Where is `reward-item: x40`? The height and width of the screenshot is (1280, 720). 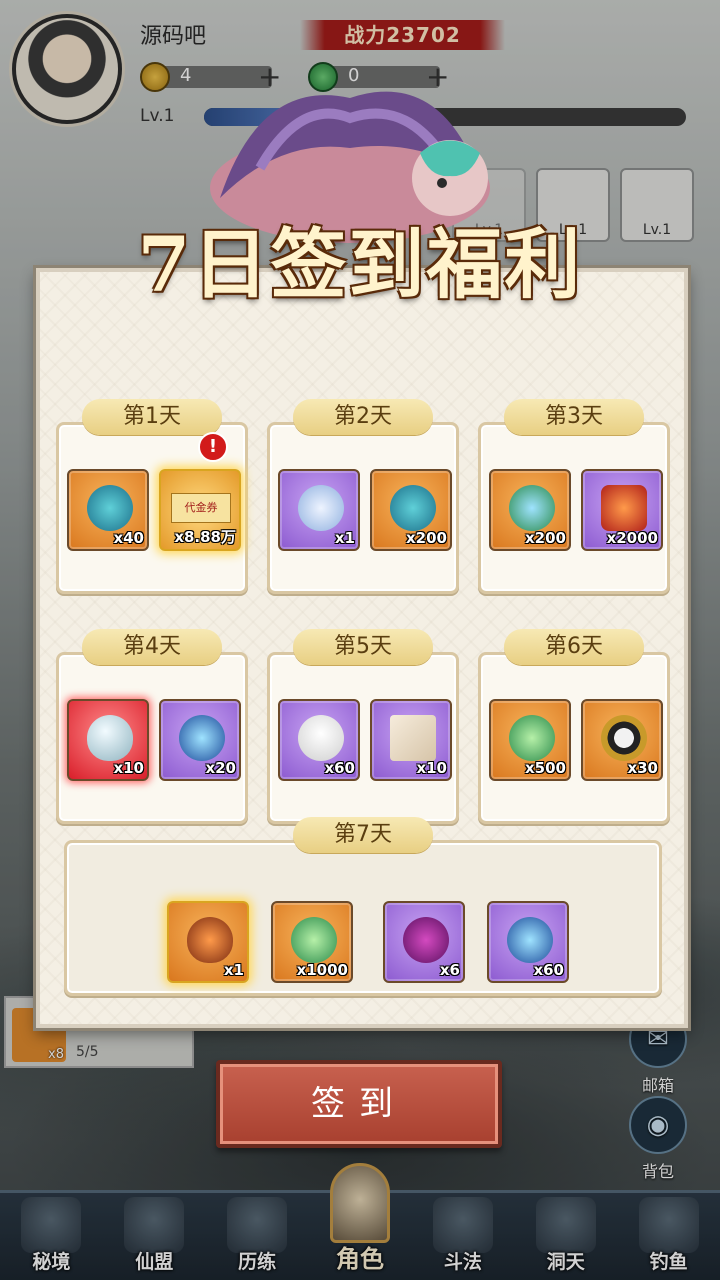 reward-item: x40 is located at coordinates (108, 510).